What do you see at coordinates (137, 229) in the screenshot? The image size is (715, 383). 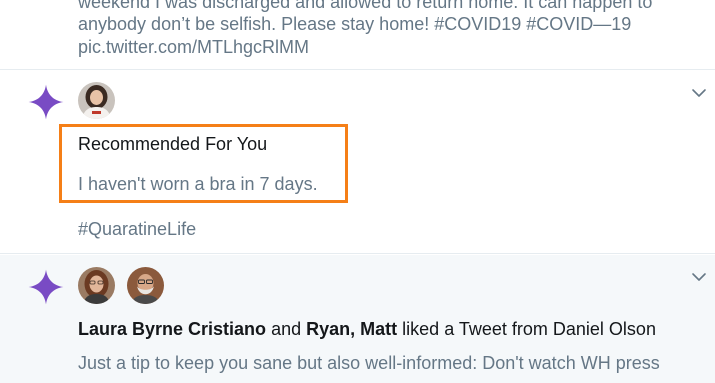 I see `hashtag-link: #QuaratineLife` at bounding box center [137, 229].